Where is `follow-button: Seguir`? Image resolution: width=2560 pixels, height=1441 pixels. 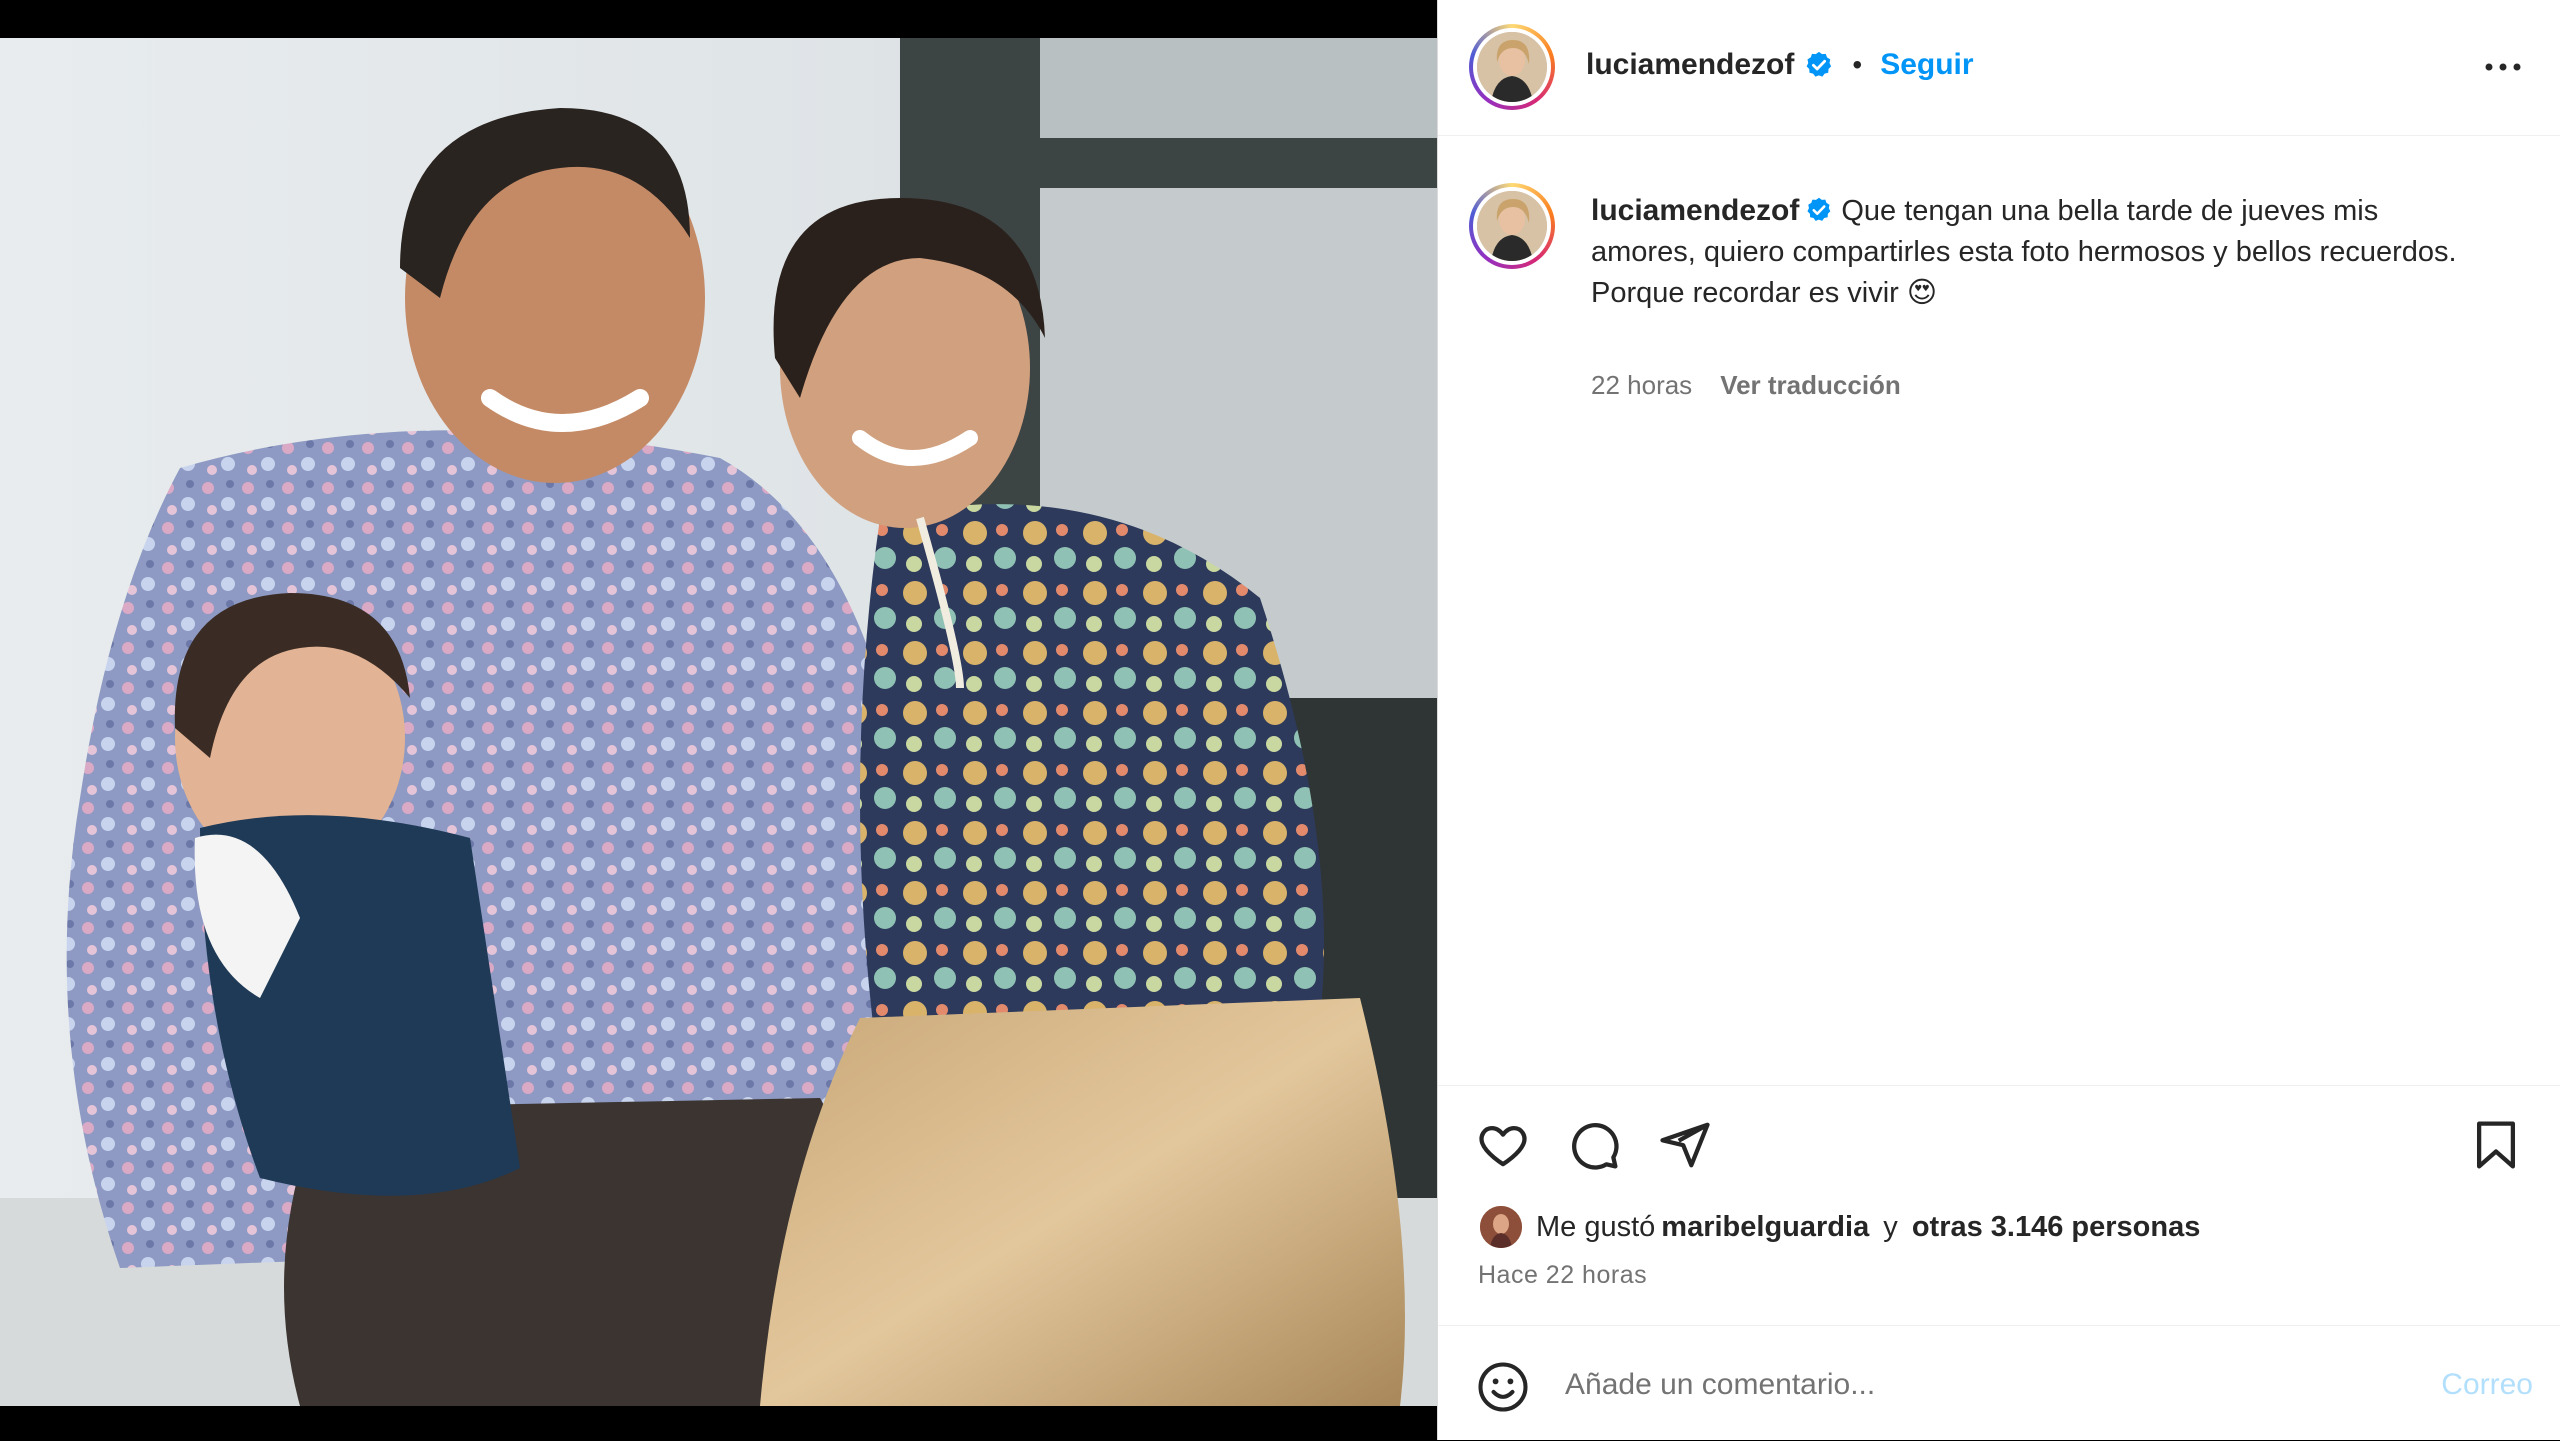 follow-button: Seguir is located at coordinates (1926, 65).